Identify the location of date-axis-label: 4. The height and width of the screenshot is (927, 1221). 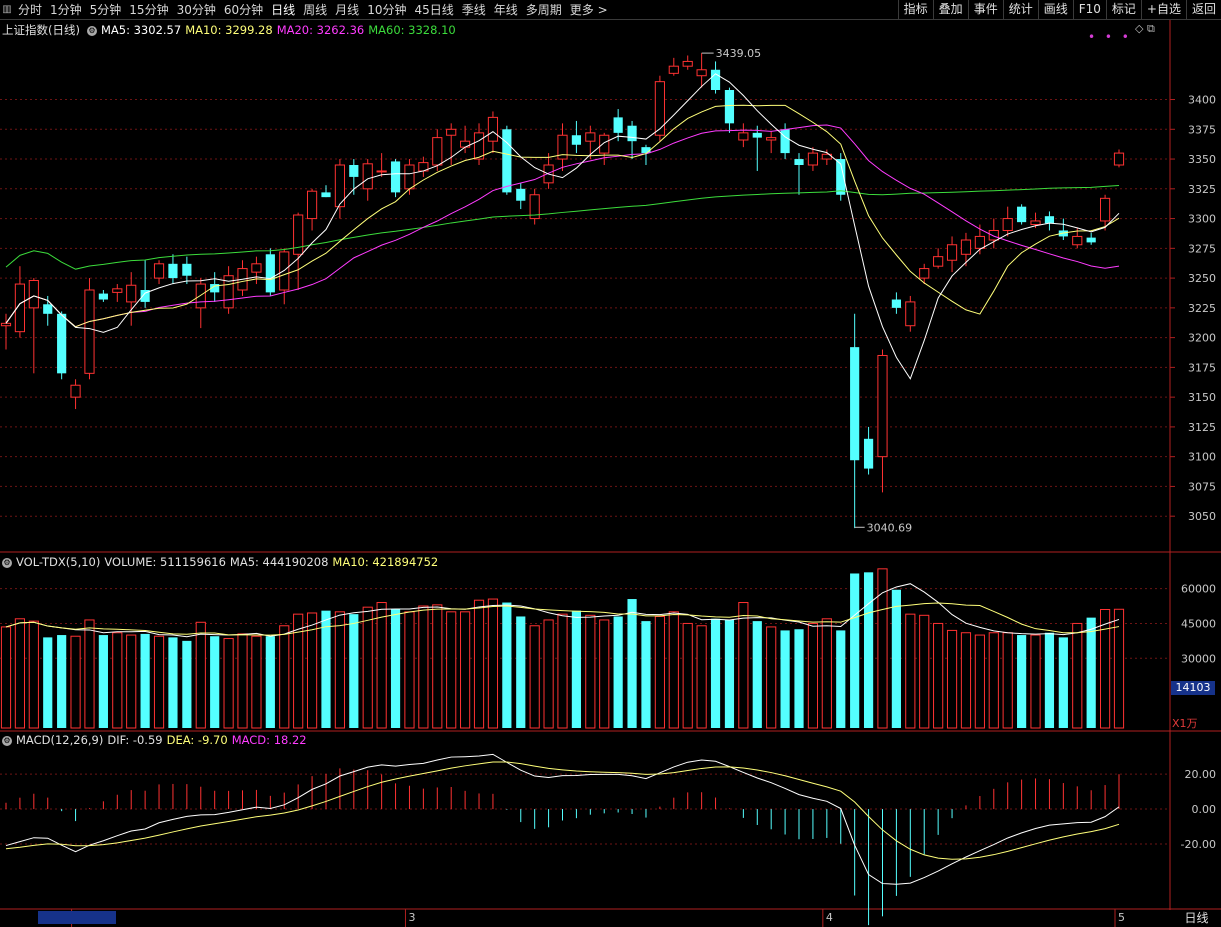
(829, 917).